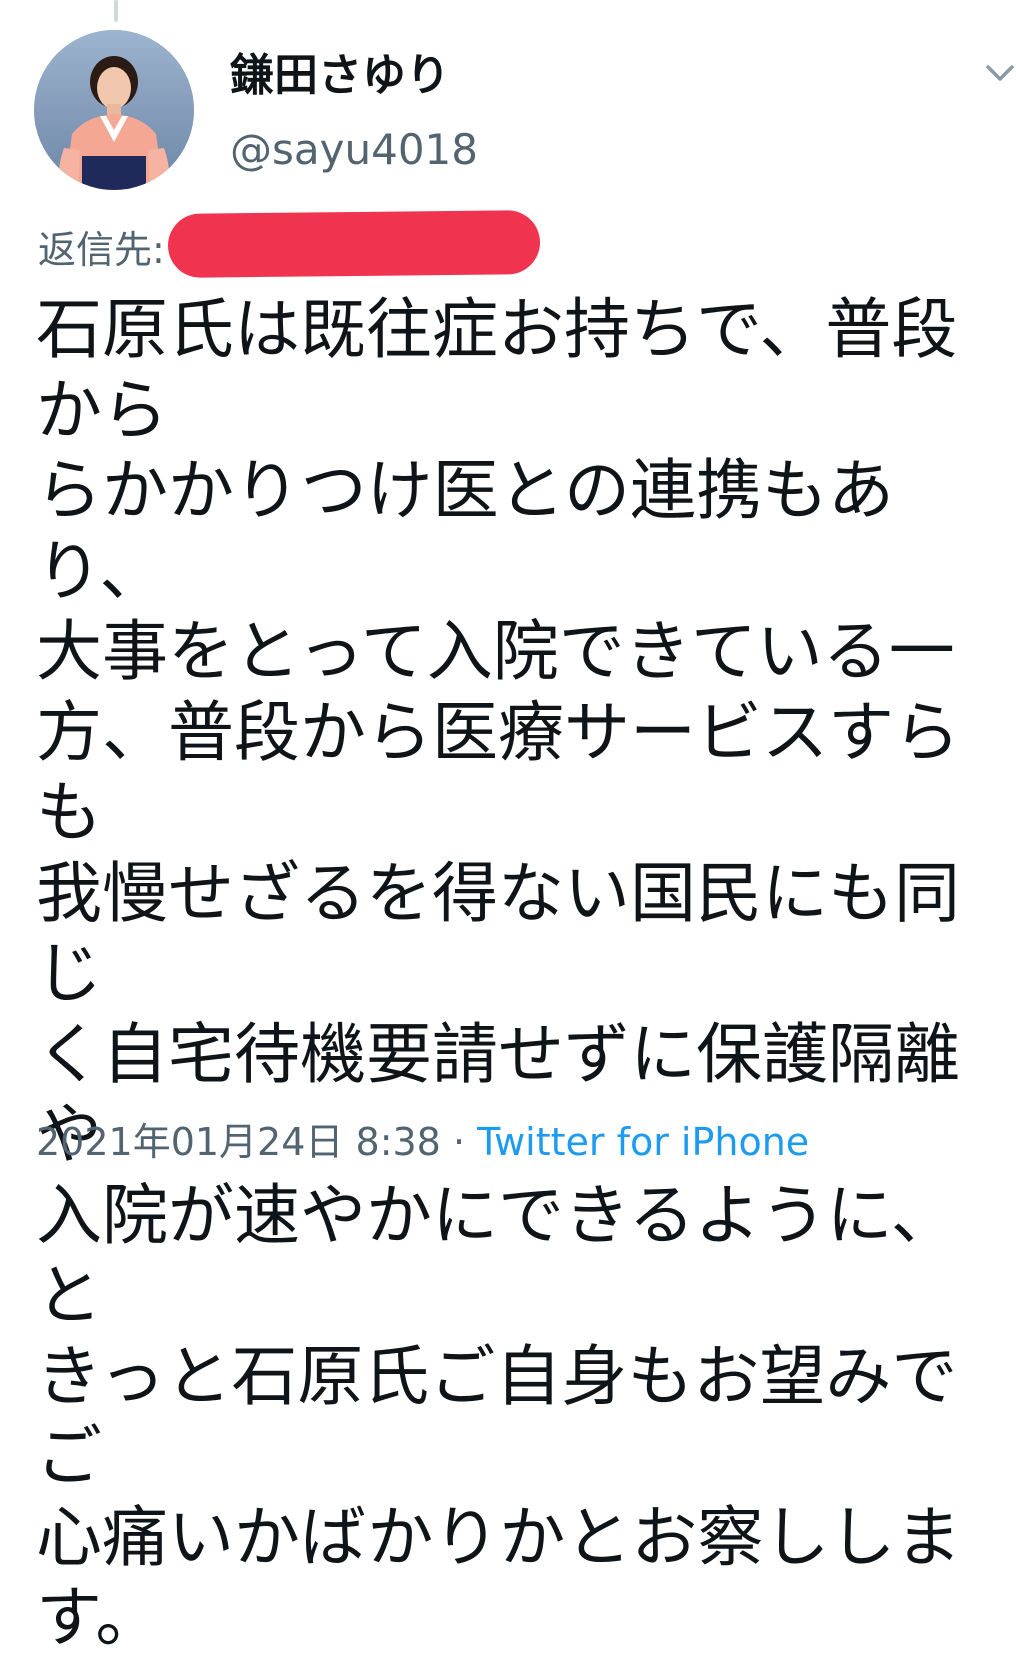  I want to click on reply-to-line: 返信先:, so click(101, 251).